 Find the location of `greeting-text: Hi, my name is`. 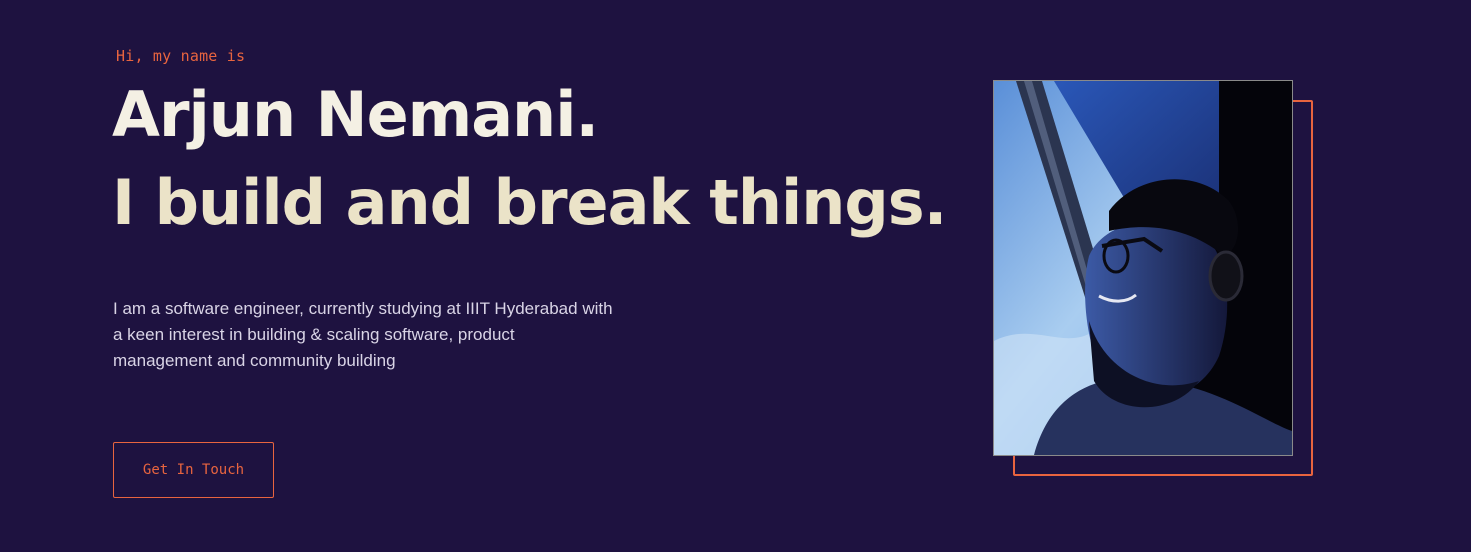

greeting-text: Hi, my name is is located at coordinates (181, 56).